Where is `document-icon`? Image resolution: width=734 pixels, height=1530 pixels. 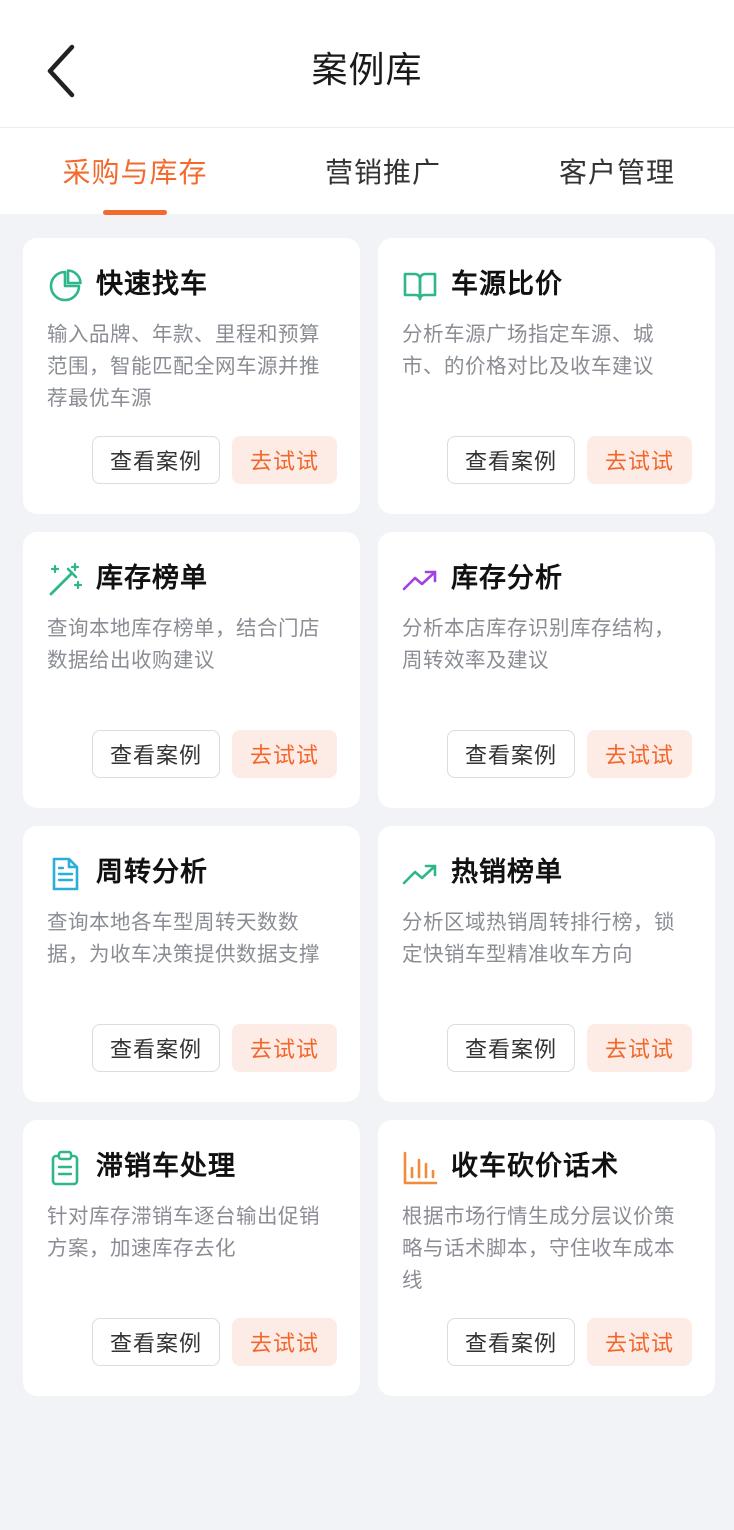
document-icon is located at coordinates (65, 874).